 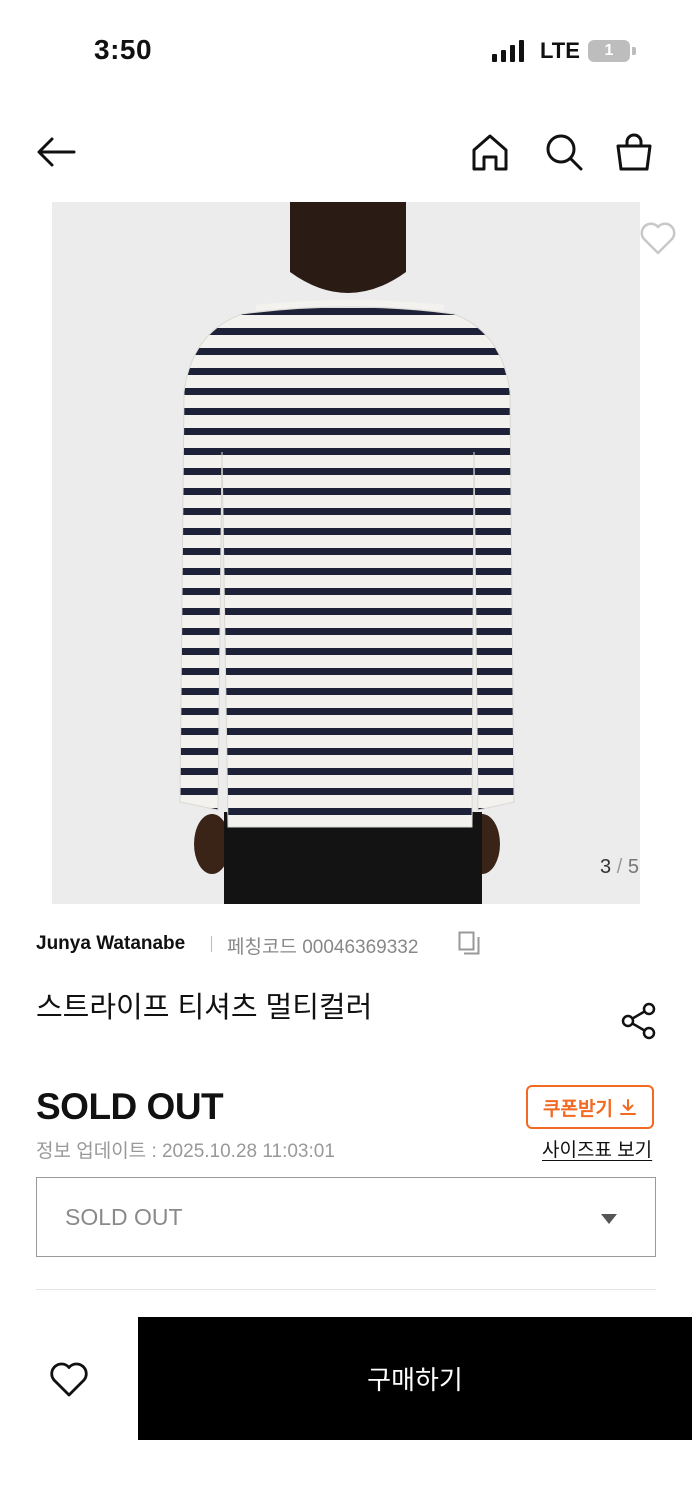 I want to click on coupon-button: 쿠폰받기, so click(x=590, y=1107).